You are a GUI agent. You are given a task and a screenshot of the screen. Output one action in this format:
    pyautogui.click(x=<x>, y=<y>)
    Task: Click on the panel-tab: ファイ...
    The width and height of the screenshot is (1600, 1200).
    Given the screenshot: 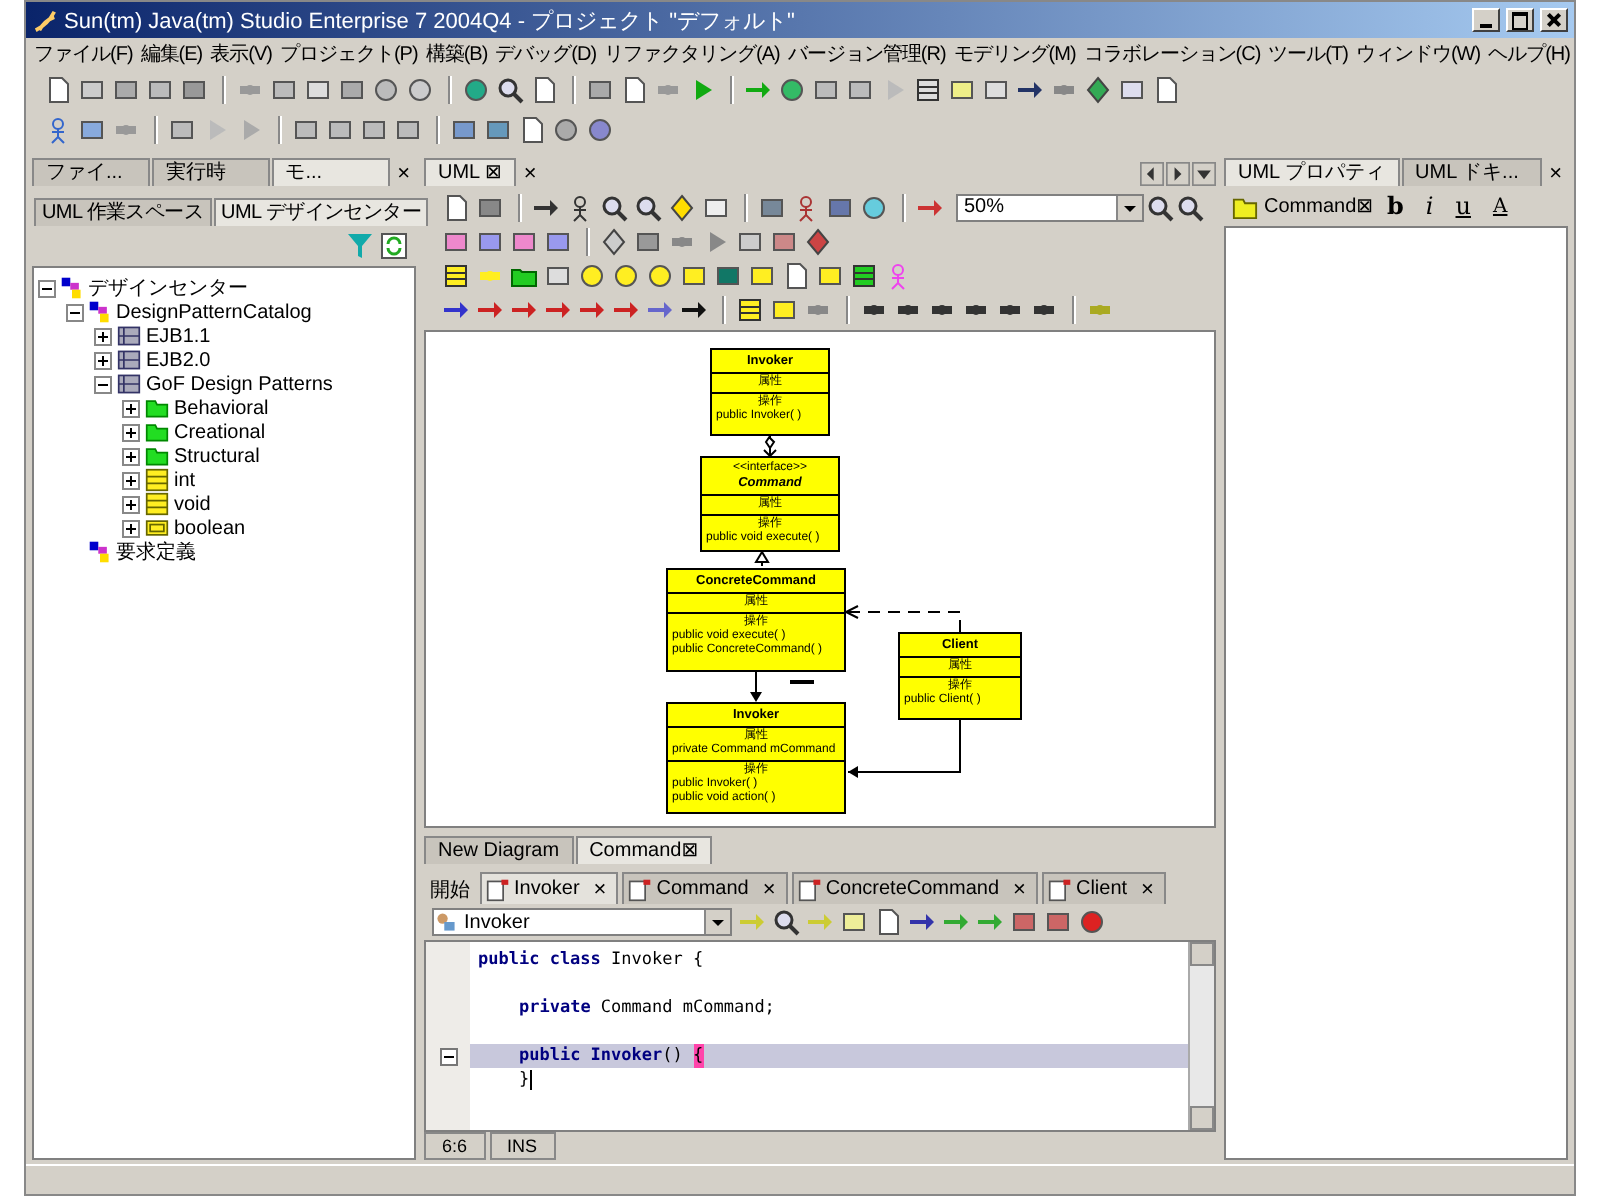 What is the action you would take?
    pyautogui.click(x=91, y=172)
    